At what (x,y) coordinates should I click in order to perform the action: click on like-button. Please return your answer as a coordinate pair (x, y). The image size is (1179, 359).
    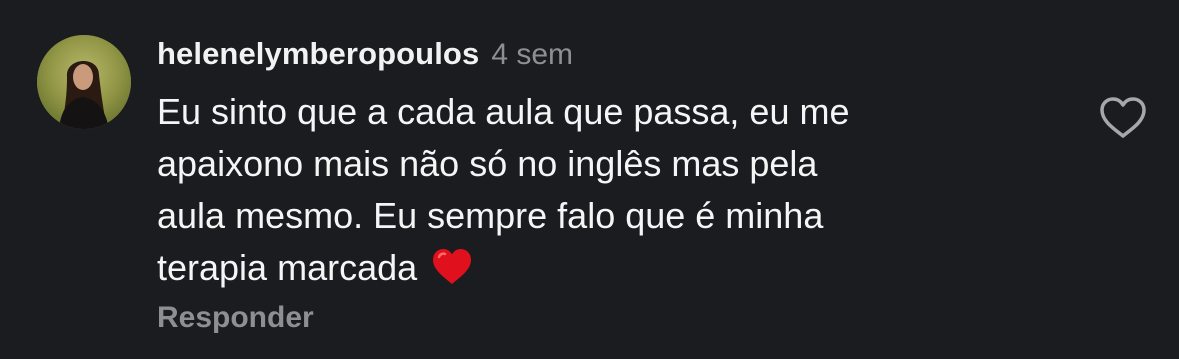
    Looking at the image, I should click on (1123, 118).